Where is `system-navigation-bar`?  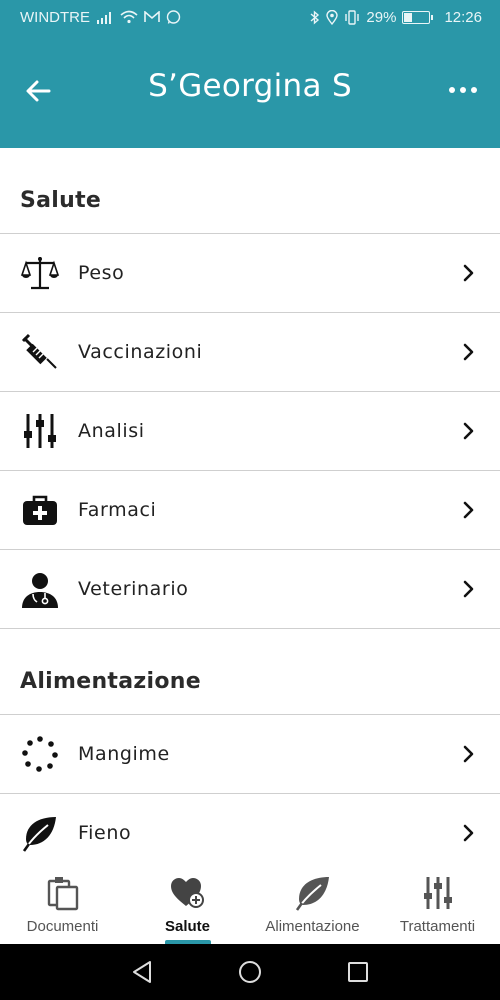
system-navigation-bar is located at coordinates (250, 972).